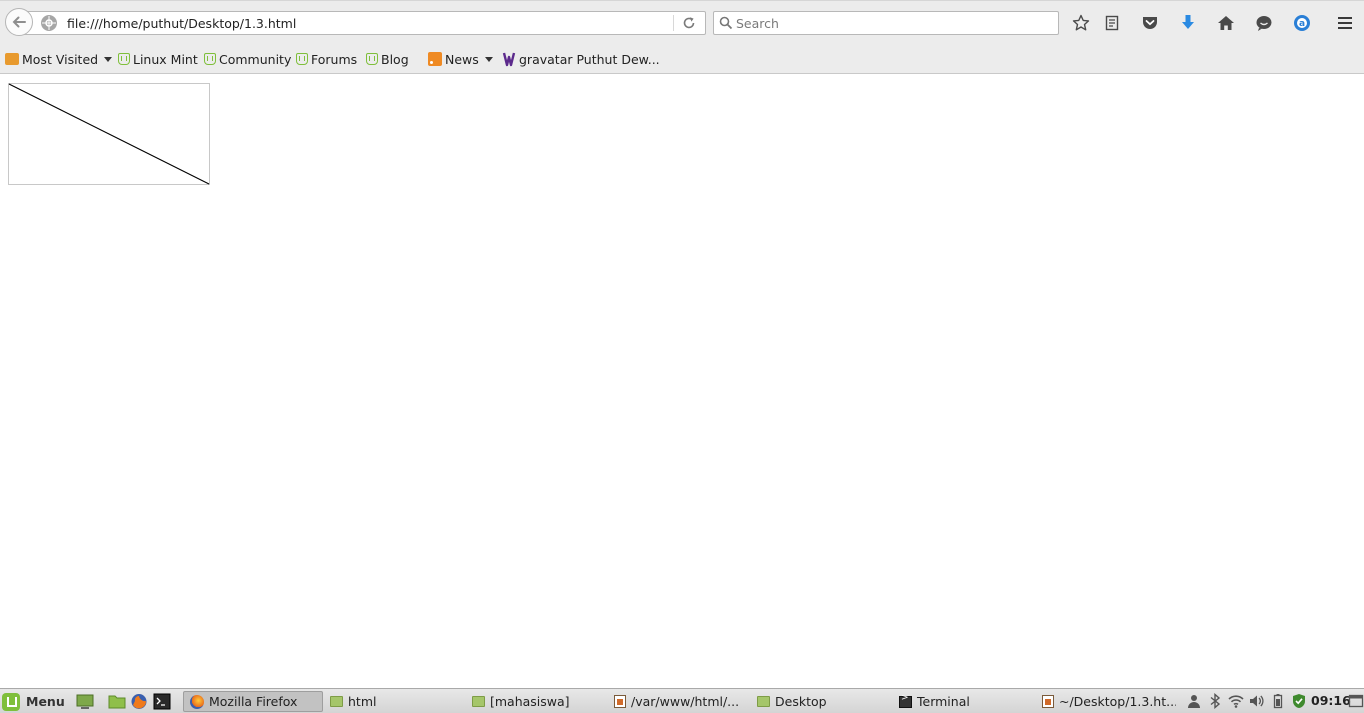 The width and height of the screenshot is (1364, 713). I want to click on gravatar-icon, so click(509, 59).